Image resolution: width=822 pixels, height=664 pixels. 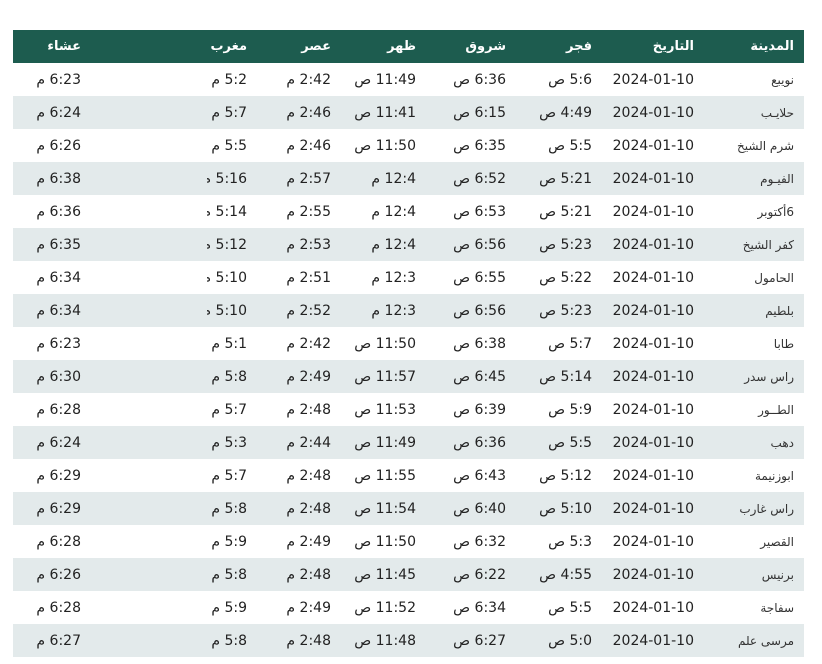 What do you see at coordinates (479, 409) in the screenshot?
I see `cell-sunrise: 6:39 ص` at bounding box center [479, 409].